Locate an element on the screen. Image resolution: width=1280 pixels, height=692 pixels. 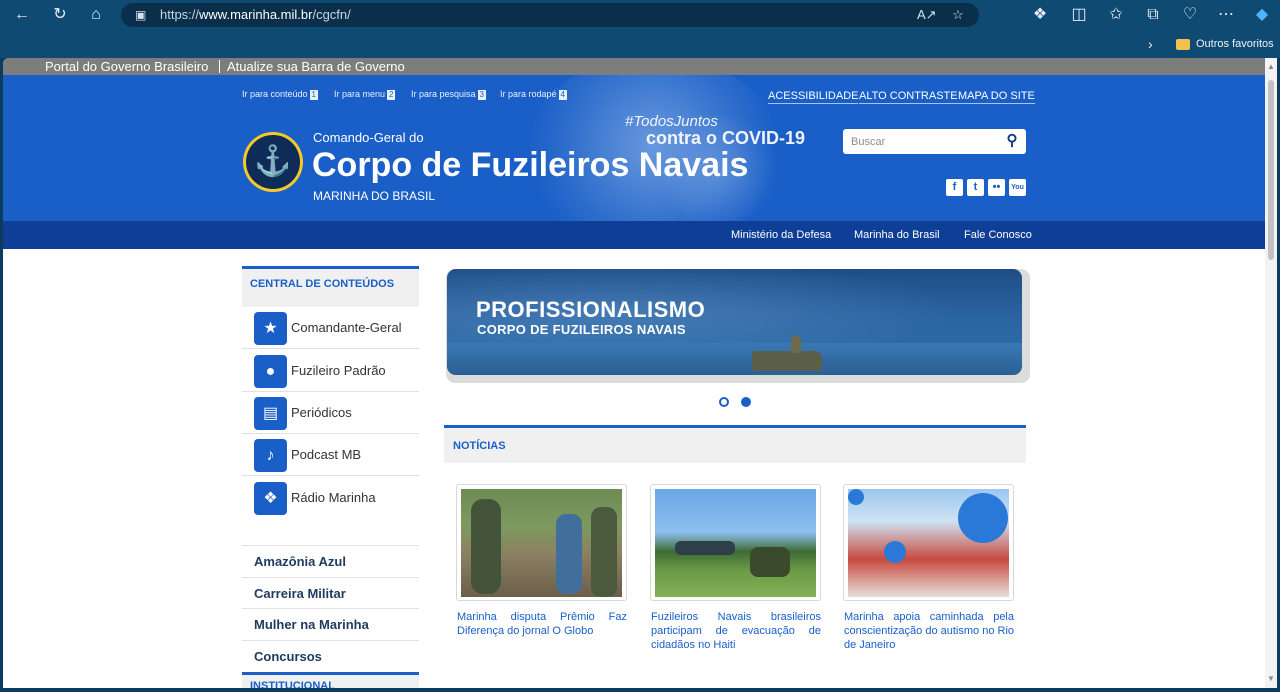
gov-separator is located at coordinates (219, 66).